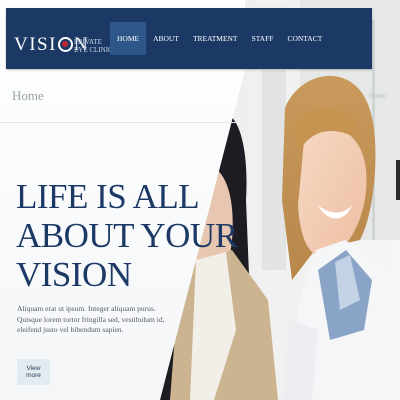 This screenshot has width=400, height=400. I want to click on nav-item-home: Home, so click(128, 38).